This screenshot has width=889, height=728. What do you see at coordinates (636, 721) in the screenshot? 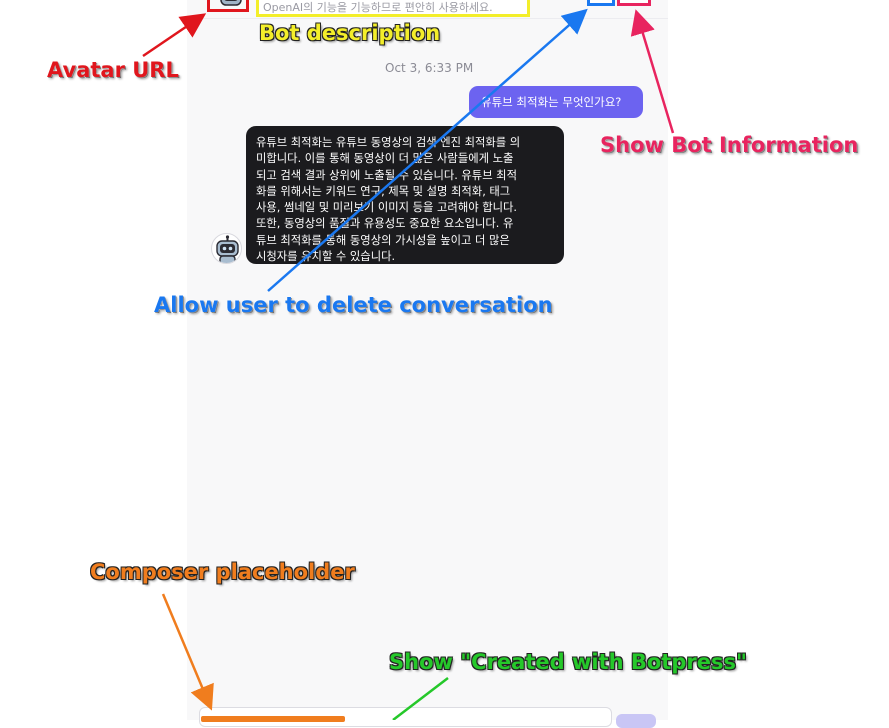
I see `send-button` at bounding box center [636, 721].